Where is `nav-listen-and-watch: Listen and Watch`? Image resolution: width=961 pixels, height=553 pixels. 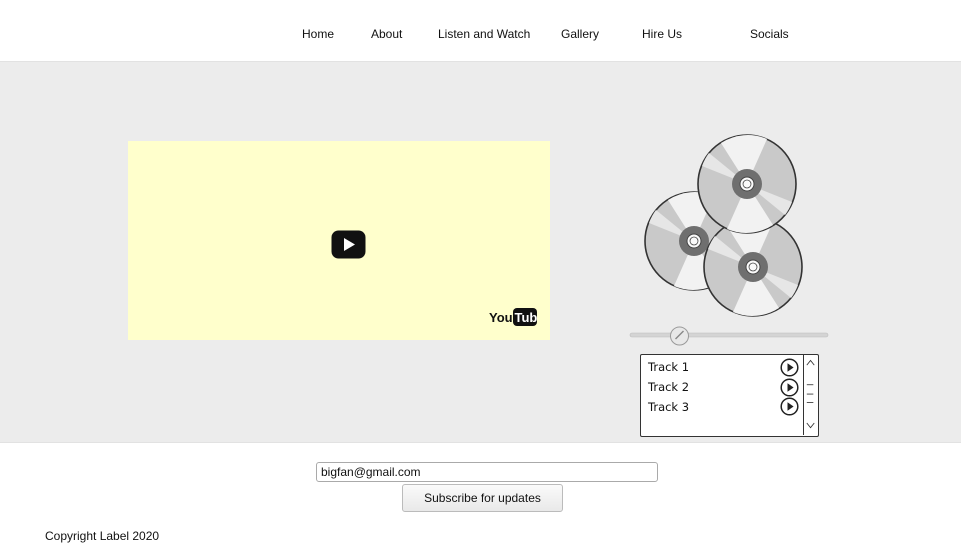
nav-listen-and-watch: Listen and Watch is located at coordinates (484, 34).